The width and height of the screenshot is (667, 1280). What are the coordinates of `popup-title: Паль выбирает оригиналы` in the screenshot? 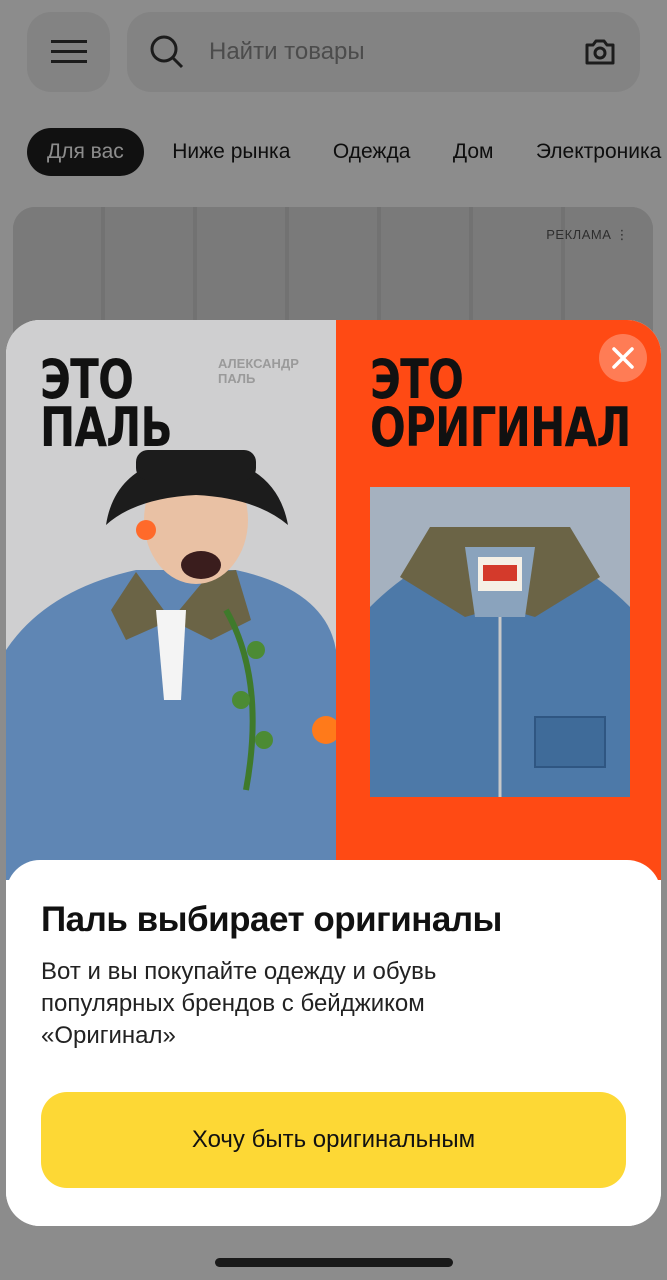 It's located at (271, 919).